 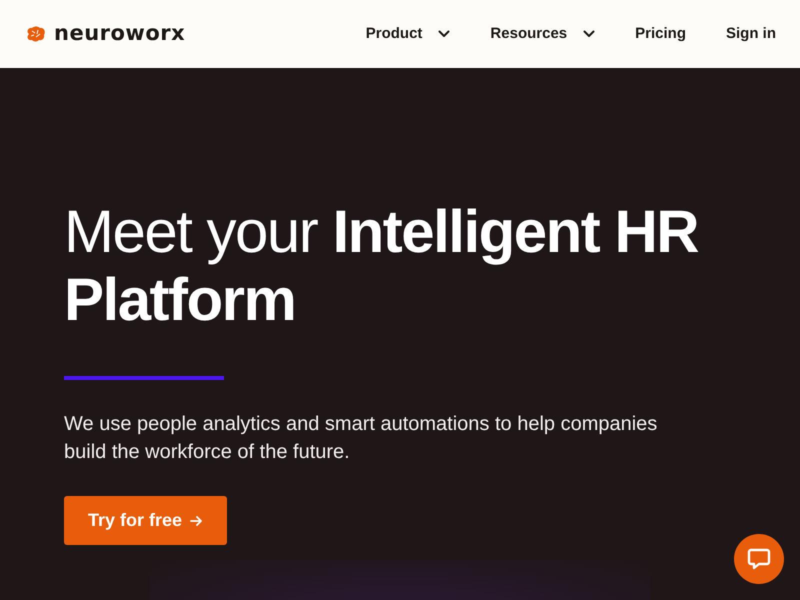 What do you see at coordinates (408, 34) in the screenshot?
I see `nav-dropdown: Product` at bounding box center [408, 34].